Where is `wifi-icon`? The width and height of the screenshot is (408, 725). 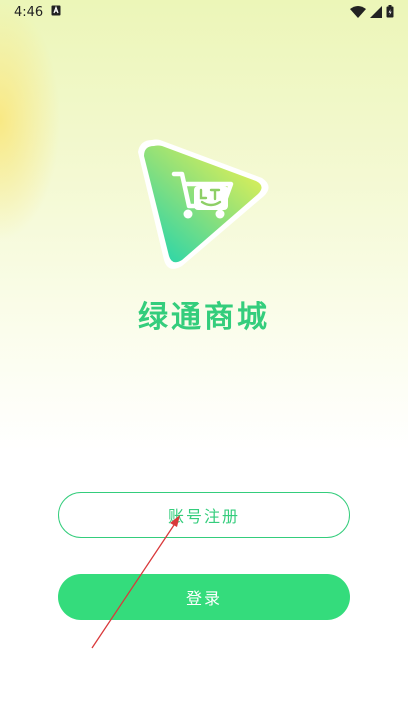 wifi-icon is located at coordinates (358, 12).